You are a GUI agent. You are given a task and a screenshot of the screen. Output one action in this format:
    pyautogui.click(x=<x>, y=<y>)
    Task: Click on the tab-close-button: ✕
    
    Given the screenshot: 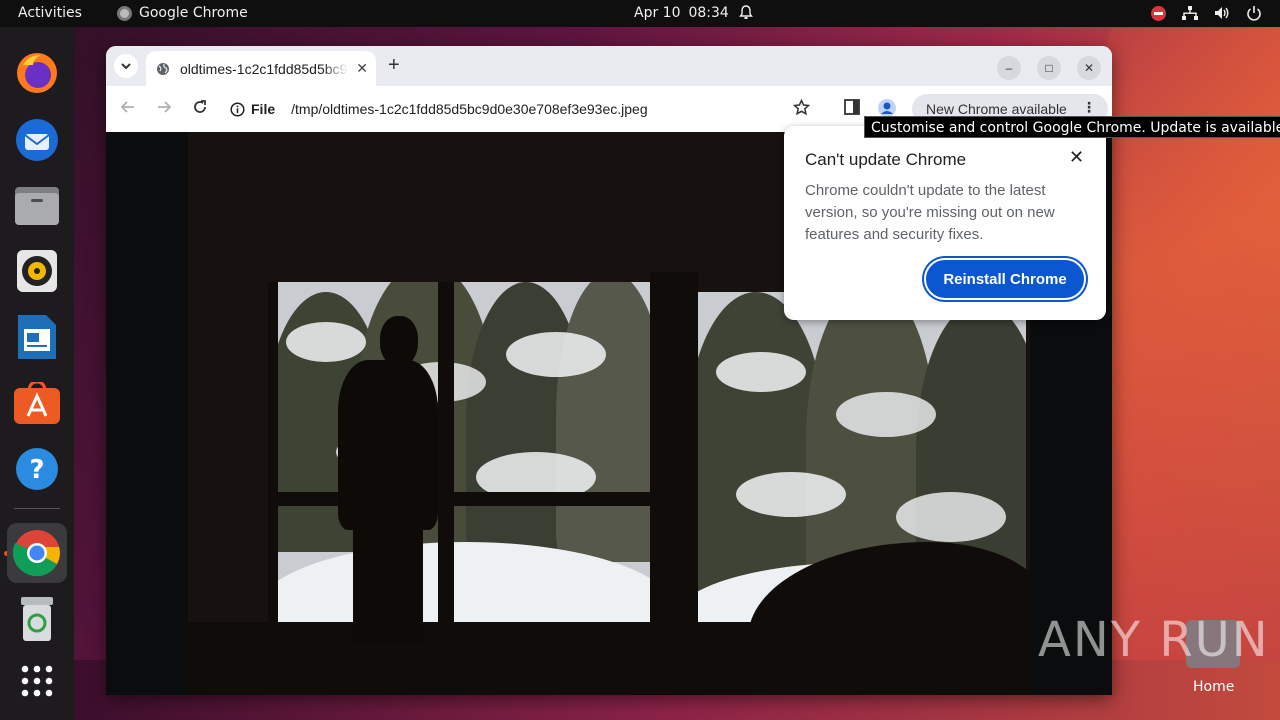 What is the action you would take?
    pyautogui.click(x=362, y=68)
    